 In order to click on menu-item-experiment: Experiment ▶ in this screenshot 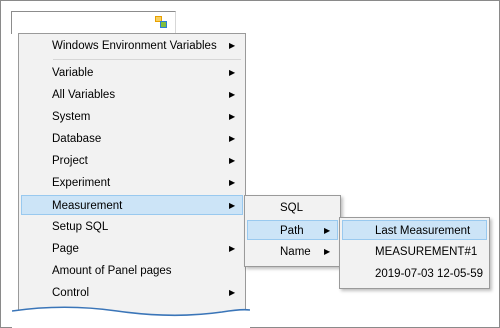, I will do `click(132, 183)`.